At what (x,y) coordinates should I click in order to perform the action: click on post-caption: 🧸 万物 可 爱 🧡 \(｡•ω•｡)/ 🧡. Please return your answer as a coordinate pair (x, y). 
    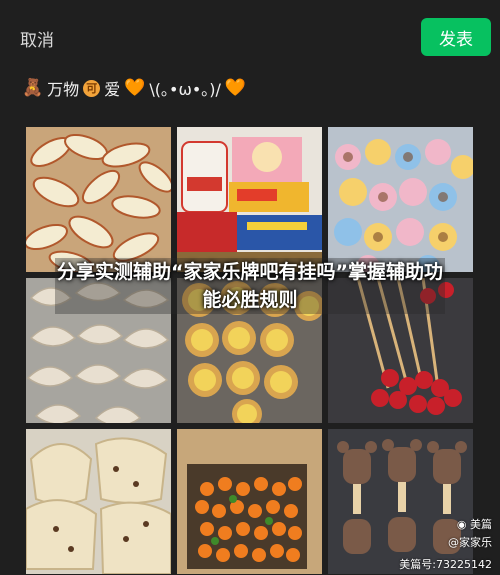
    Looking at the image, I should click on (134, 88).